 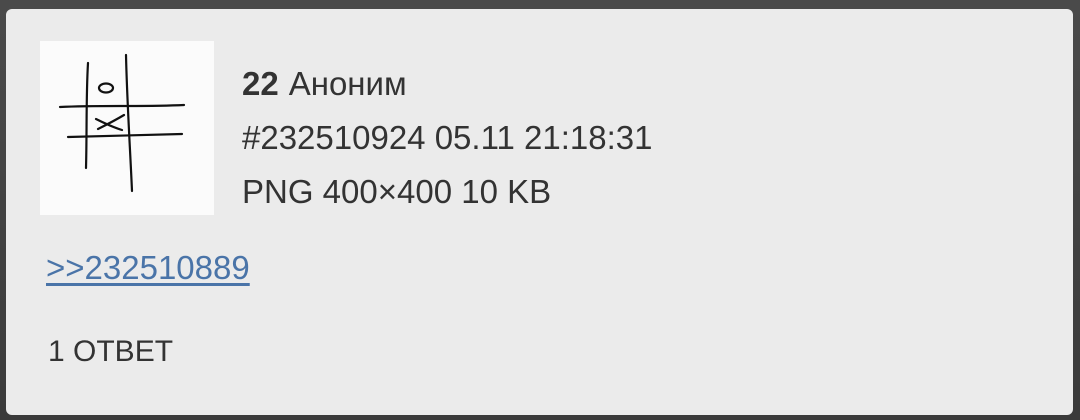 I want to click on post-id-datetime: #232510924 05.11 21:18:31, so click(x=447, y=138).